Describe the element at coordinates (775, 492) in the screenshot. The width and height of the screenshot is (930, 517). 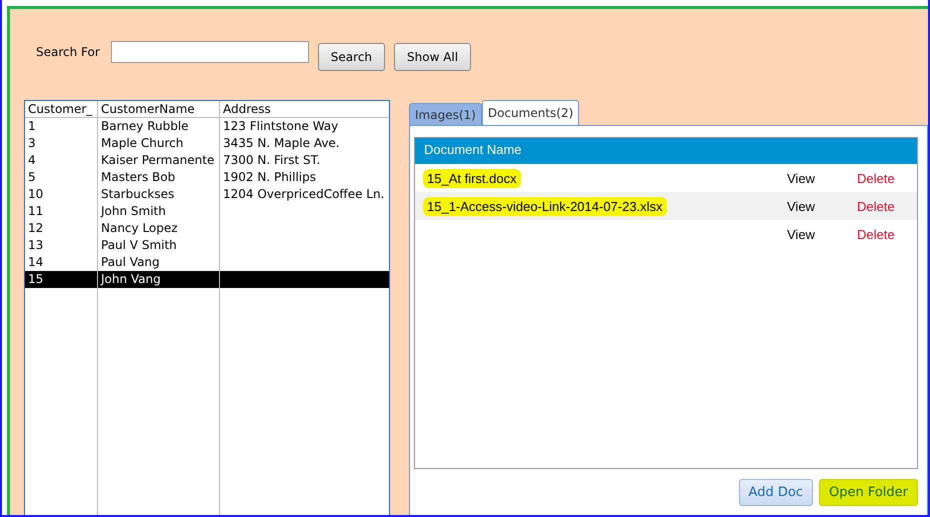
I see `add-doc-button: Add Doc` at that location.